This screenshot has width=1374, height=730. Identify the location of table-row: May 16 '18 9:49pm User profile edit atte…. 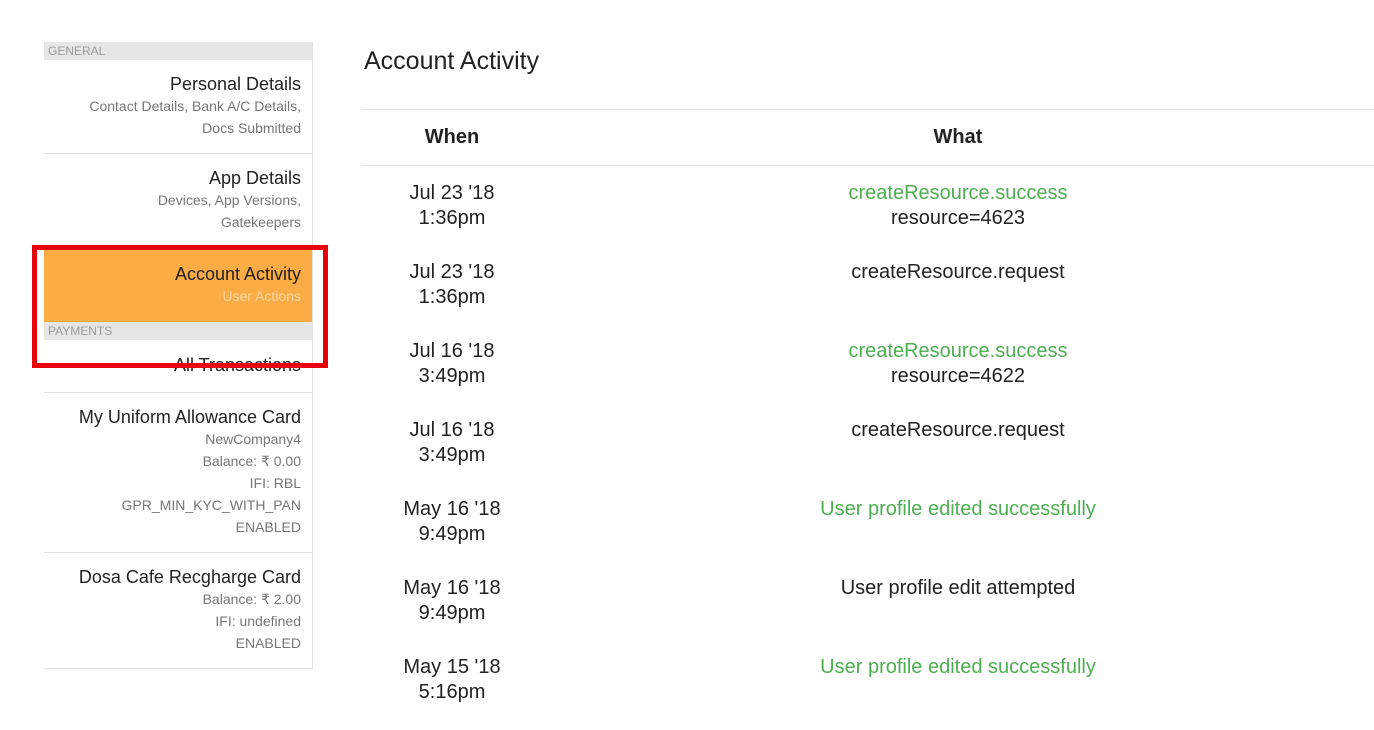
(868, 600).